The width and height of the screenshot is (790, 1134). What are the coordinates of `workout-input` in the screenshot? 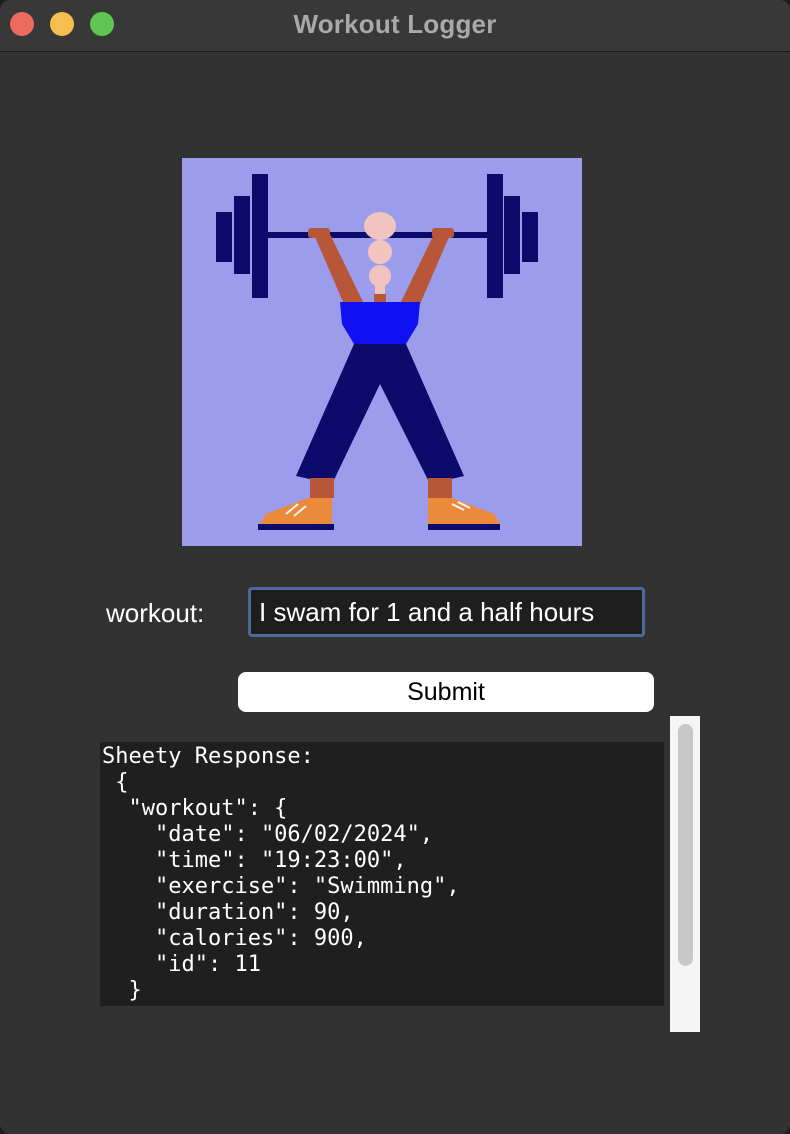 It's located at (446, 612).